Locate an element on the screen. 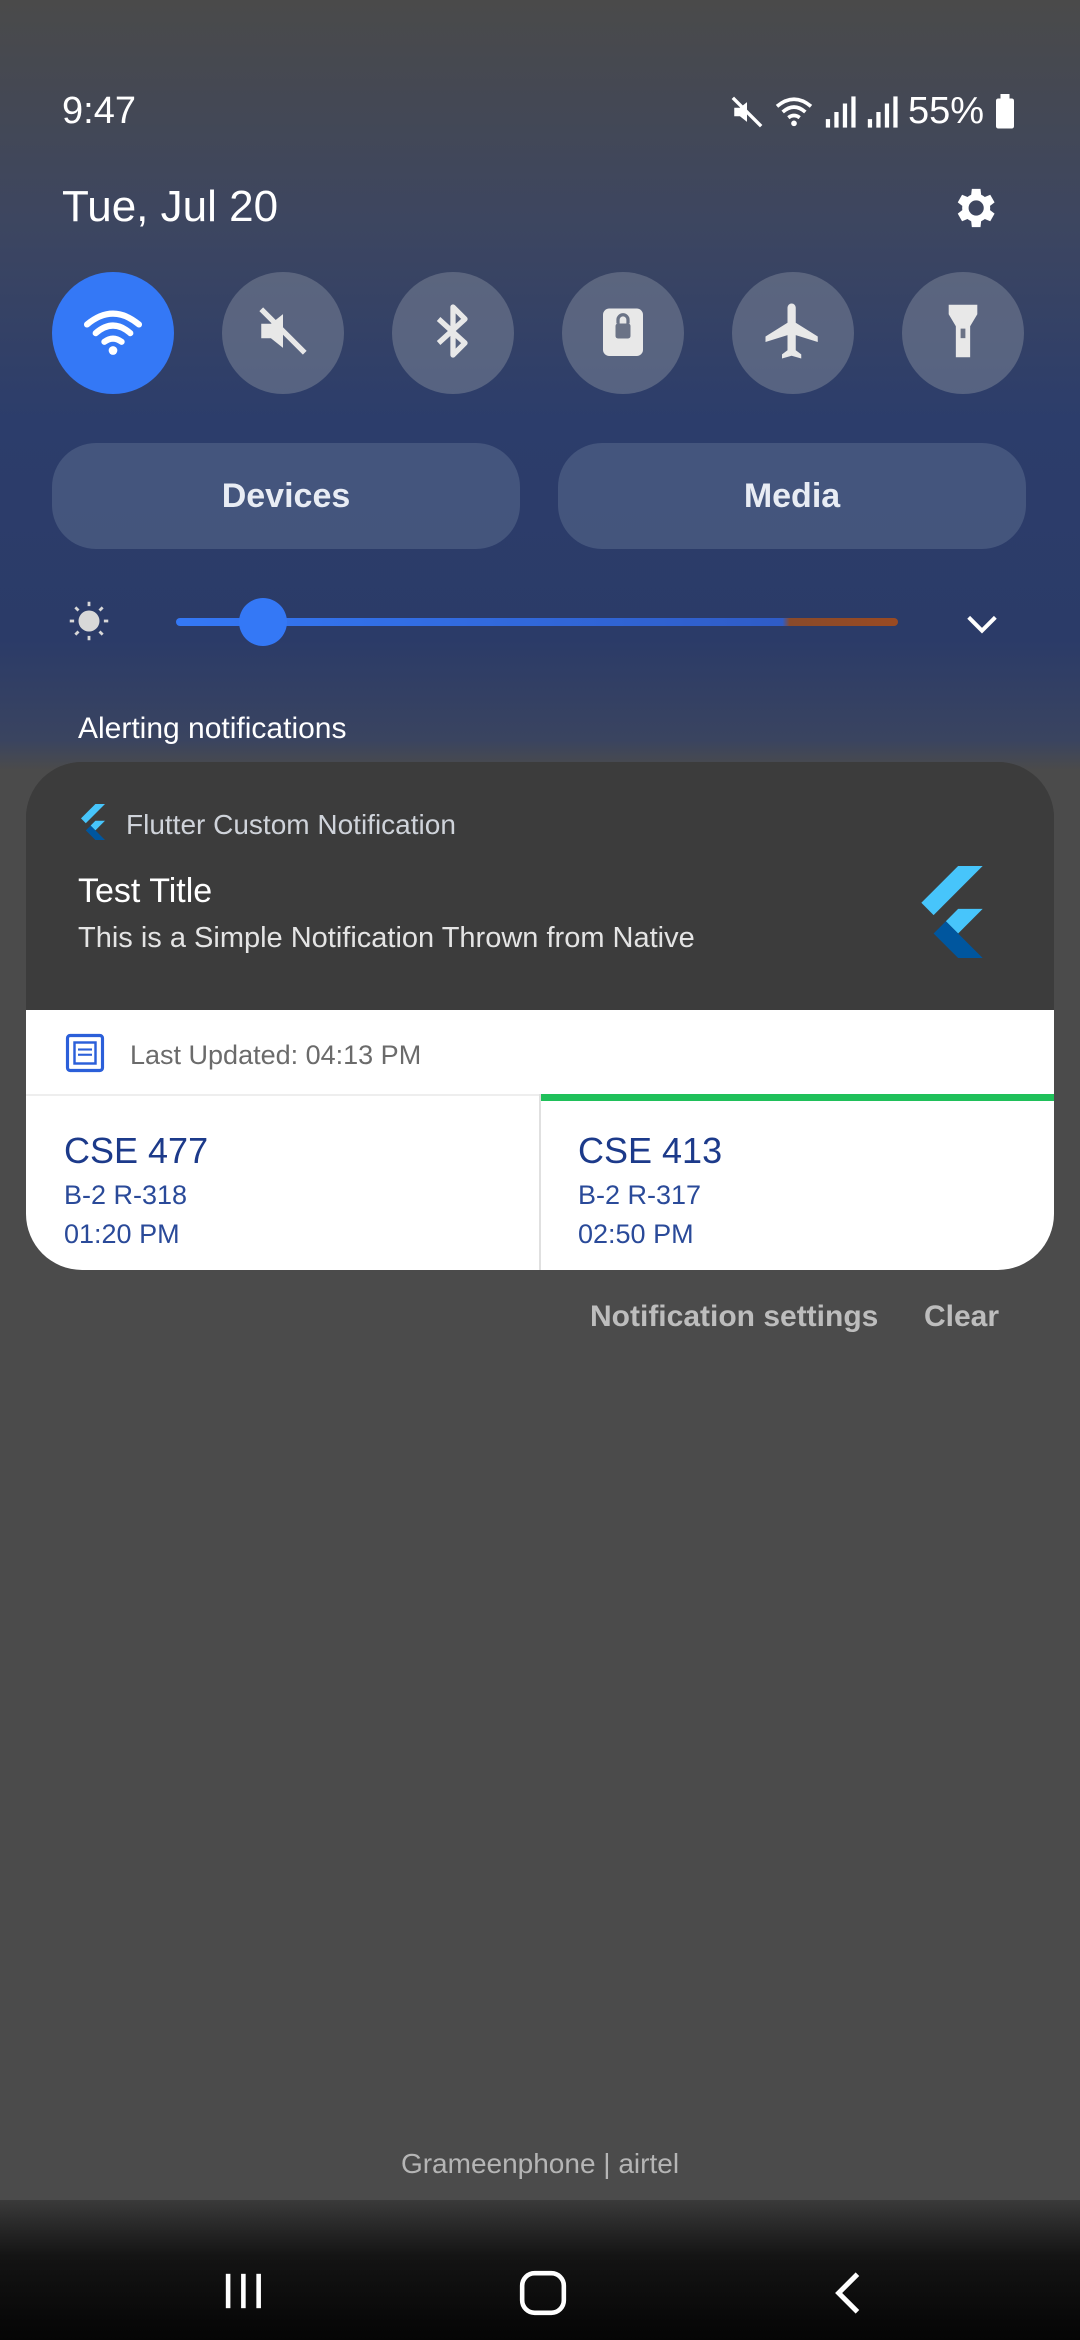 Image resolution: width=1080 pixels, height=2340 pixels. last-updated-row: Last Updated: 04:13 PM is located at coordinates (242, 1055).